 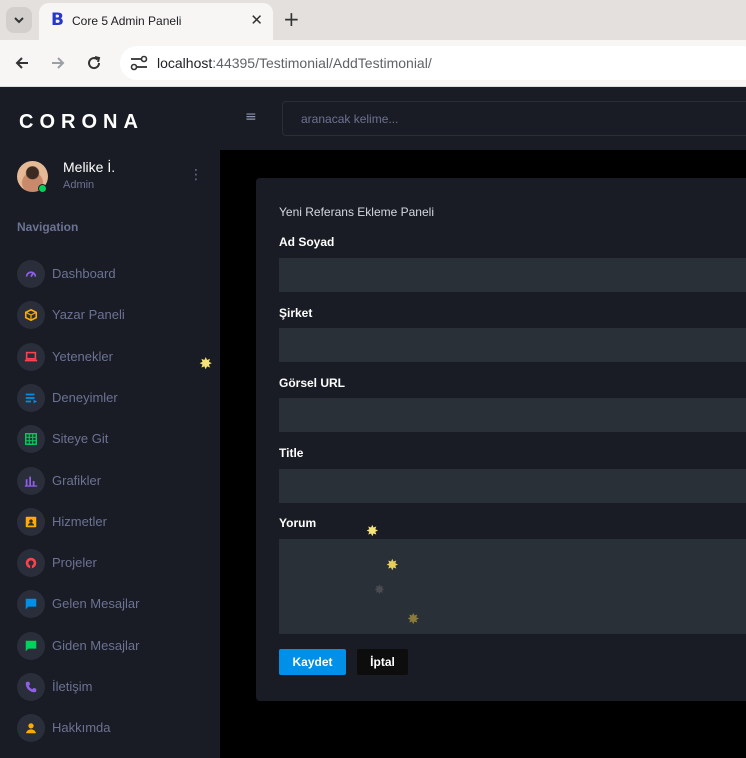 What do you see at coordinates (298, 523) in the screenshot?
I see `field-label-yorum: Yorum` at bounding box center [298, 523].